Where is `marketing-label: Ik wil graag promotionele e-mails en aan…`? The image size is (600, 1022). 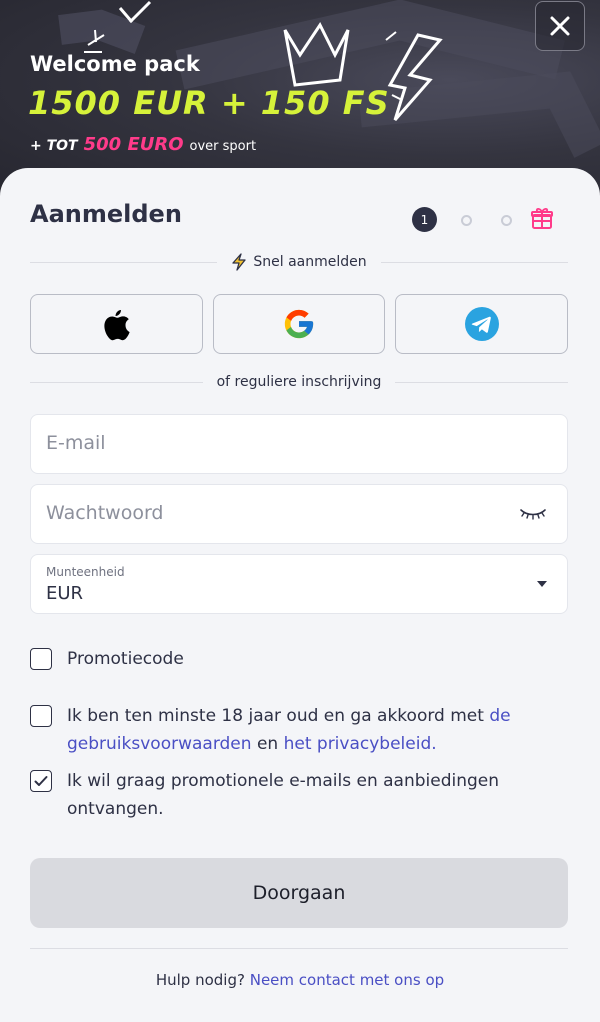
marketing-label: Ik wil graag promotionele e-mails en aan… is located at coordinates (283, 795).